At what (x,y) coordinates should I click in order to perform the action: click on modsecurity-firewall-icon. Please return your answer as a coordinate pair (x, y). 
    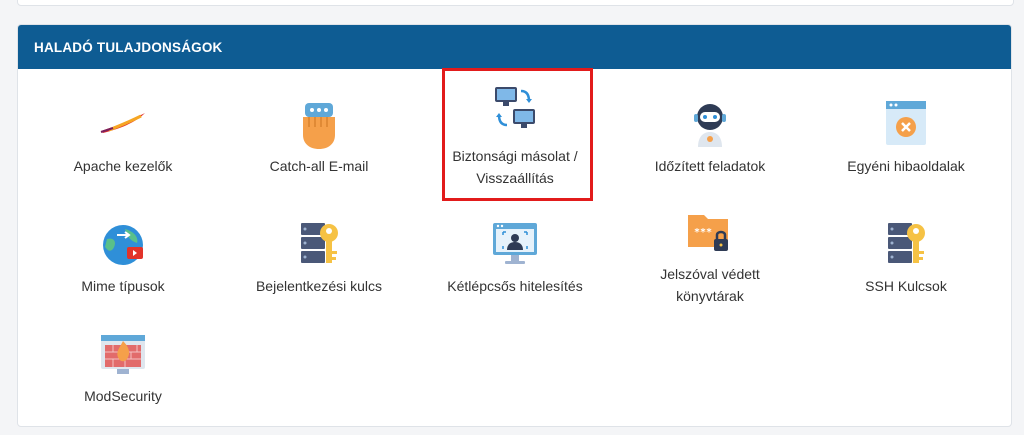
    Looking at the image, I should click on (123, 354).